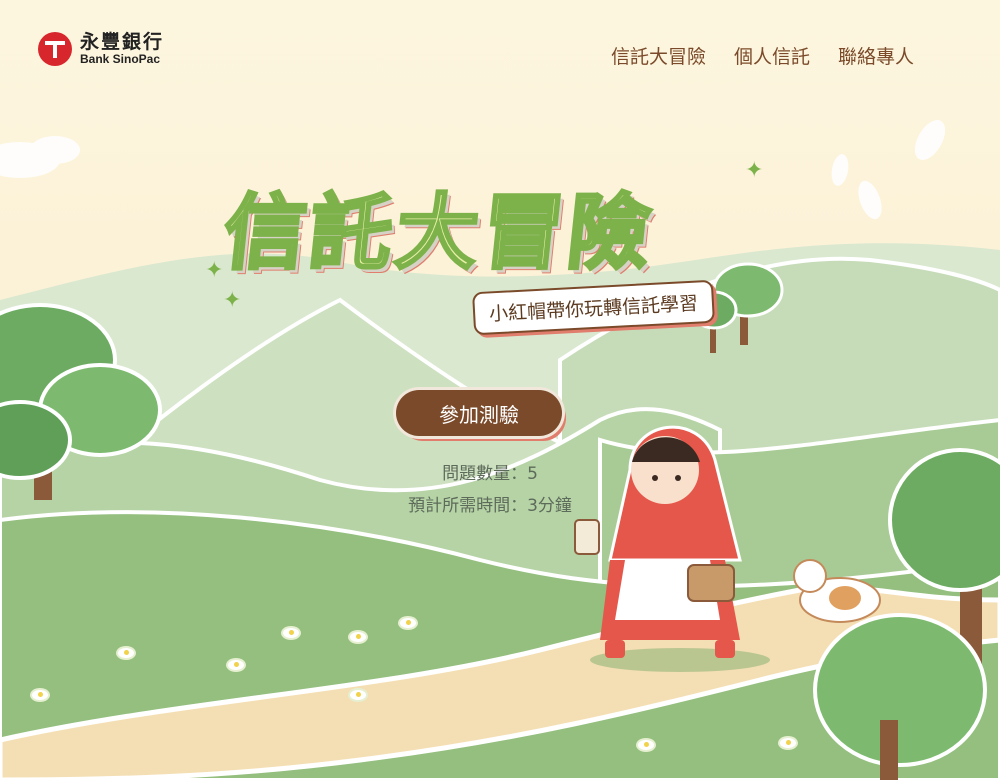 This screenshot has height=780, width=1000. What do you see at coordinates (439, 234) in the screenshot?
I see `hero-title: 信託大冒險` at bounding box center [439, 234].